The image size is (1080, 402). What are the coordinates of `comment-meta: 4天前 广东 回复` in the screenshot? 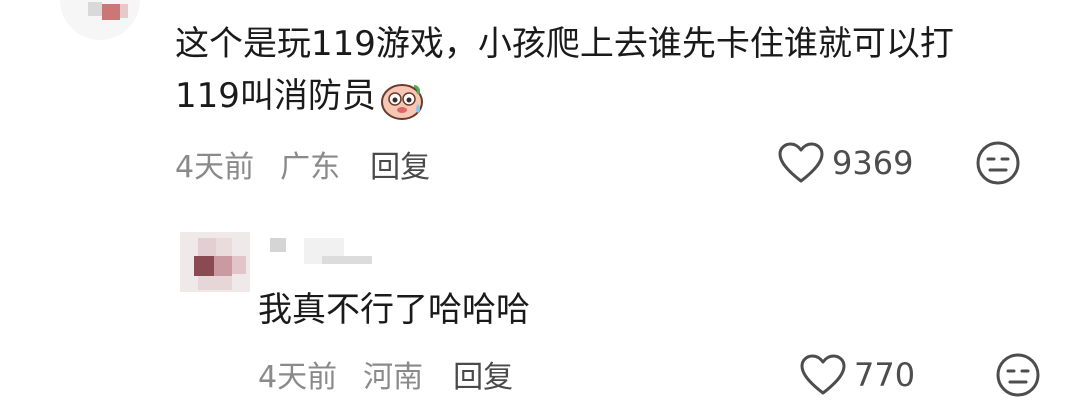 It's located at (302, 164).